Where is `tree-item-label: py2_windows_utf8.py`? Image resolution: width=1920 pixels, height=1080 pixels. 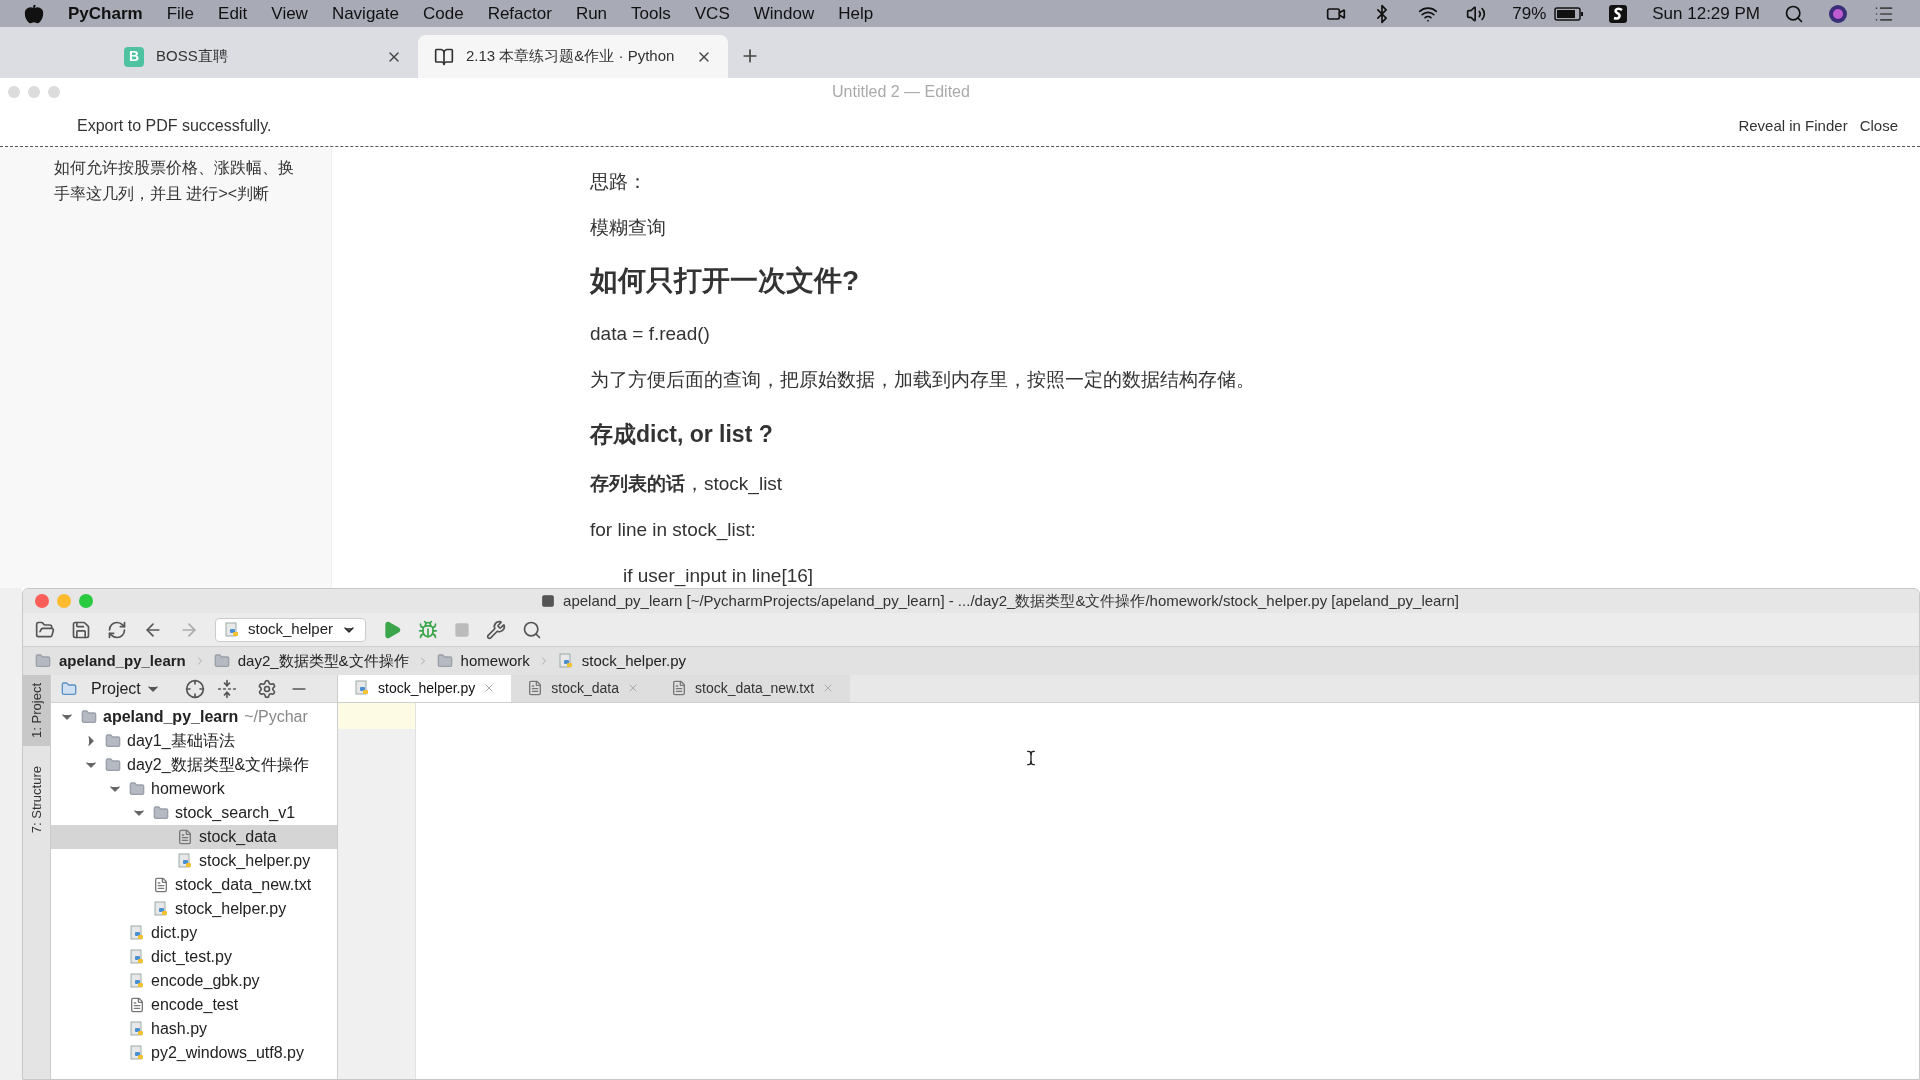
tree-item-label: py2_windows_utf8.py is located at coordinates (227, 1053).